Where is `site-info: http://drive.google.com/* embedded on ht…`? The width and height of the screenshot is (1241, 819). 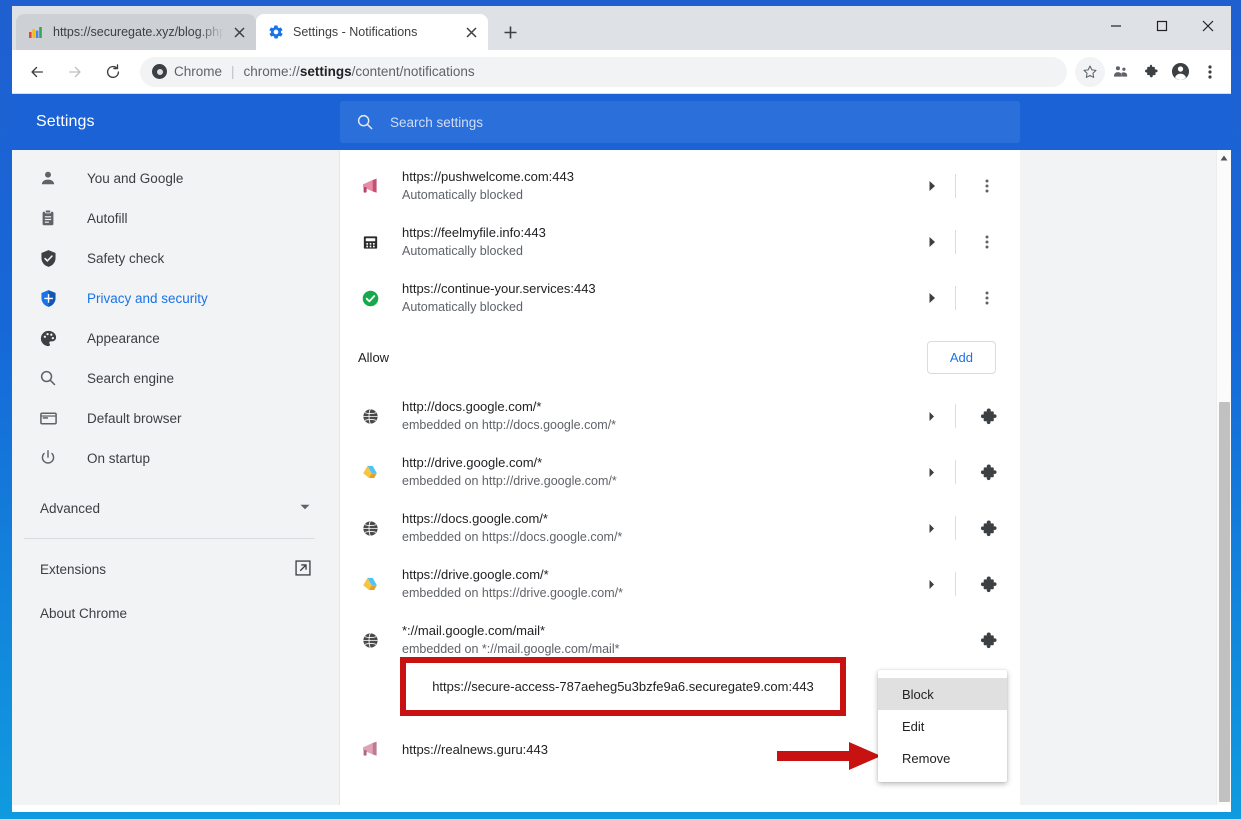
site-info: http://drive.google.com/* embedded on ht… is located at coordinates (658, 472).